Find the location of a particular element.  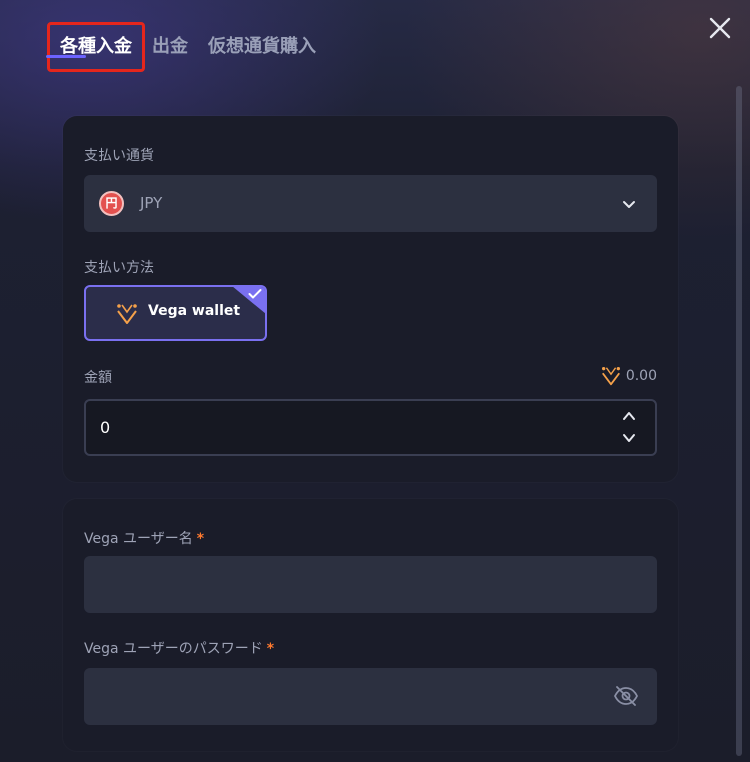

close-button is located at coordinates (720, 28).